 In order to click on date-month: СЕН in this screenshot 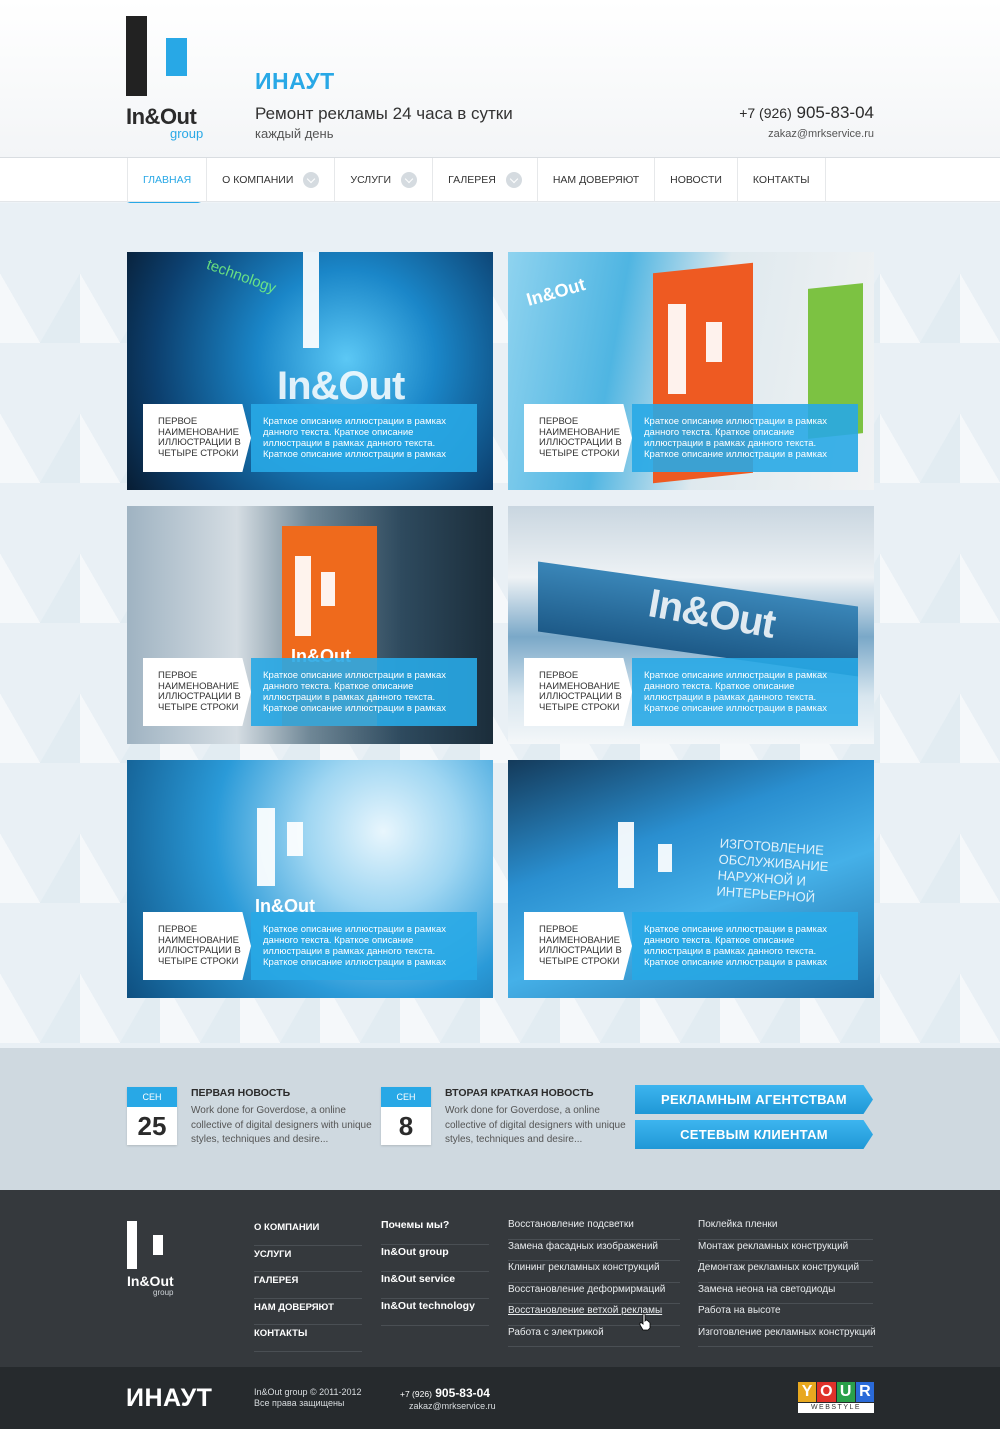, I will do `click(152, 1097)`.